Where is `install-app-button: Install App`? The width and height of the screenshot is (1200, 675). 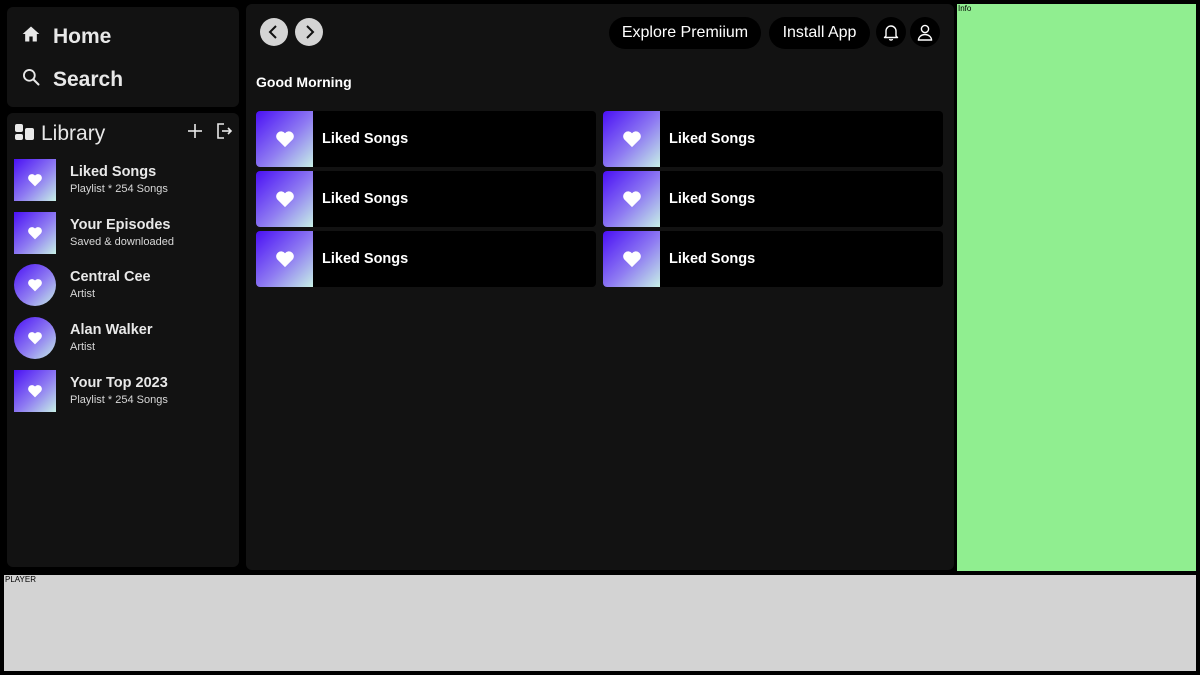
install-app-button: Install App is located at coordinates (819, 33).